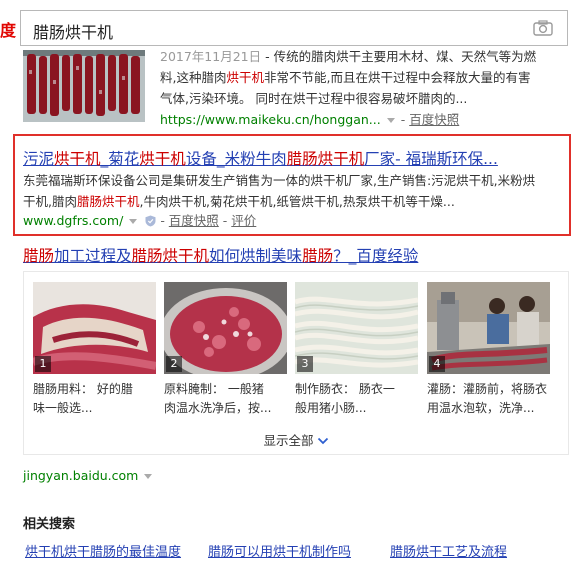  Describe the element at coordinates (84, 86) in the screenshot. I see `result-thumbnail` at that location.